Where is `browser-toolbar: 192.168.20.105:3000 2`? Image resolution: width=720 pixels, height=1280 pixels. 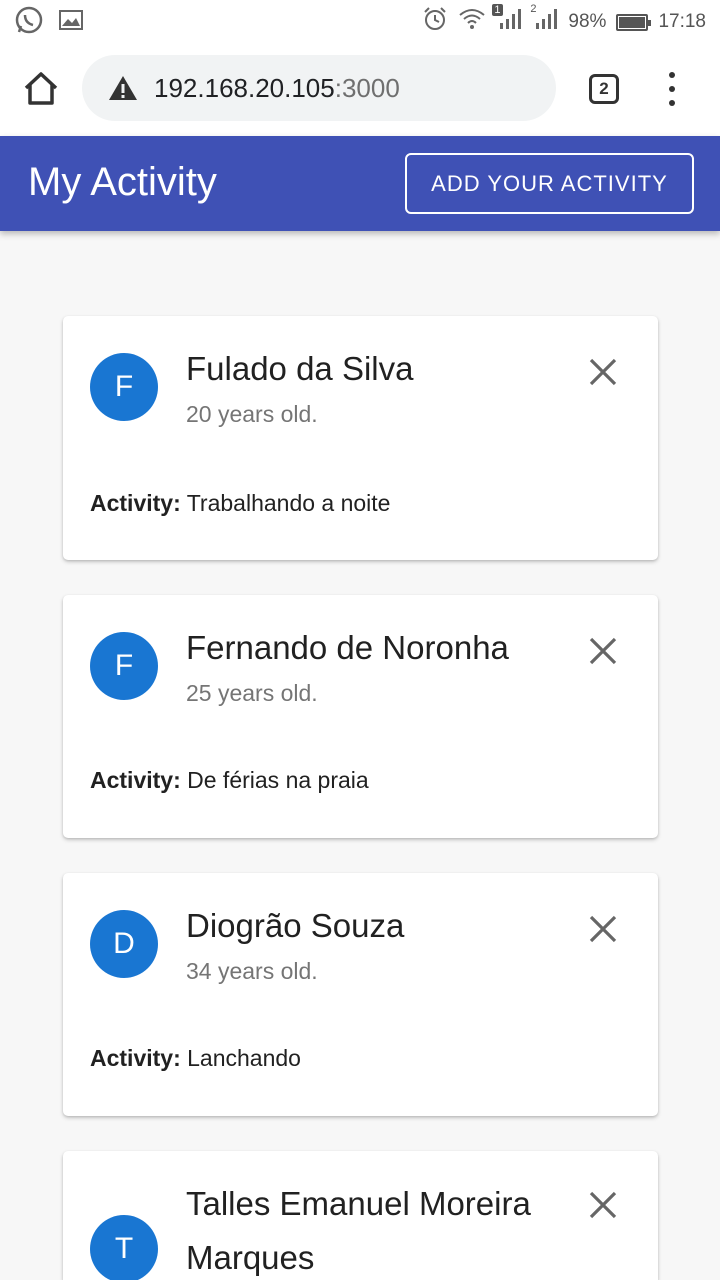 browser-toolbar: 192.168.20.105:3000 2 is located at coordinates (360, 88).